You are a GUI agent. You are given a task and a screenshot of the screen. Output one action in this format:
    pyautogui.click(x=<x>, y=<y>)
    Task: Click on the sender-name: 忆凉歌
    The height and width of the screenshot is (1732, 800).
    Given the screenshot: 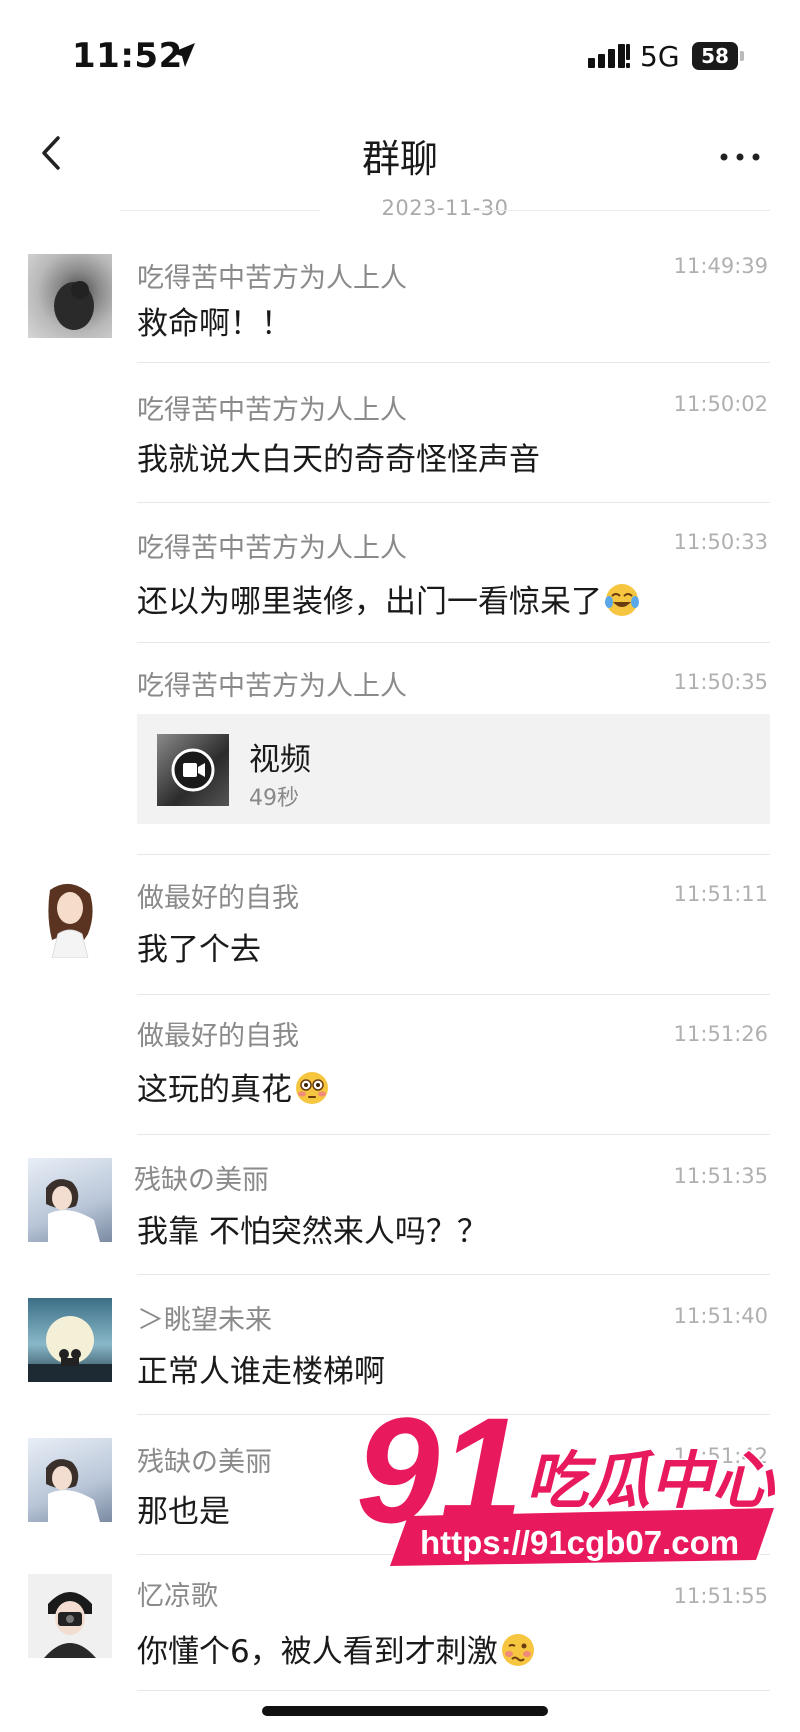 What is the action you would take?
    pyautogui.click(x=177, y=1596)
    